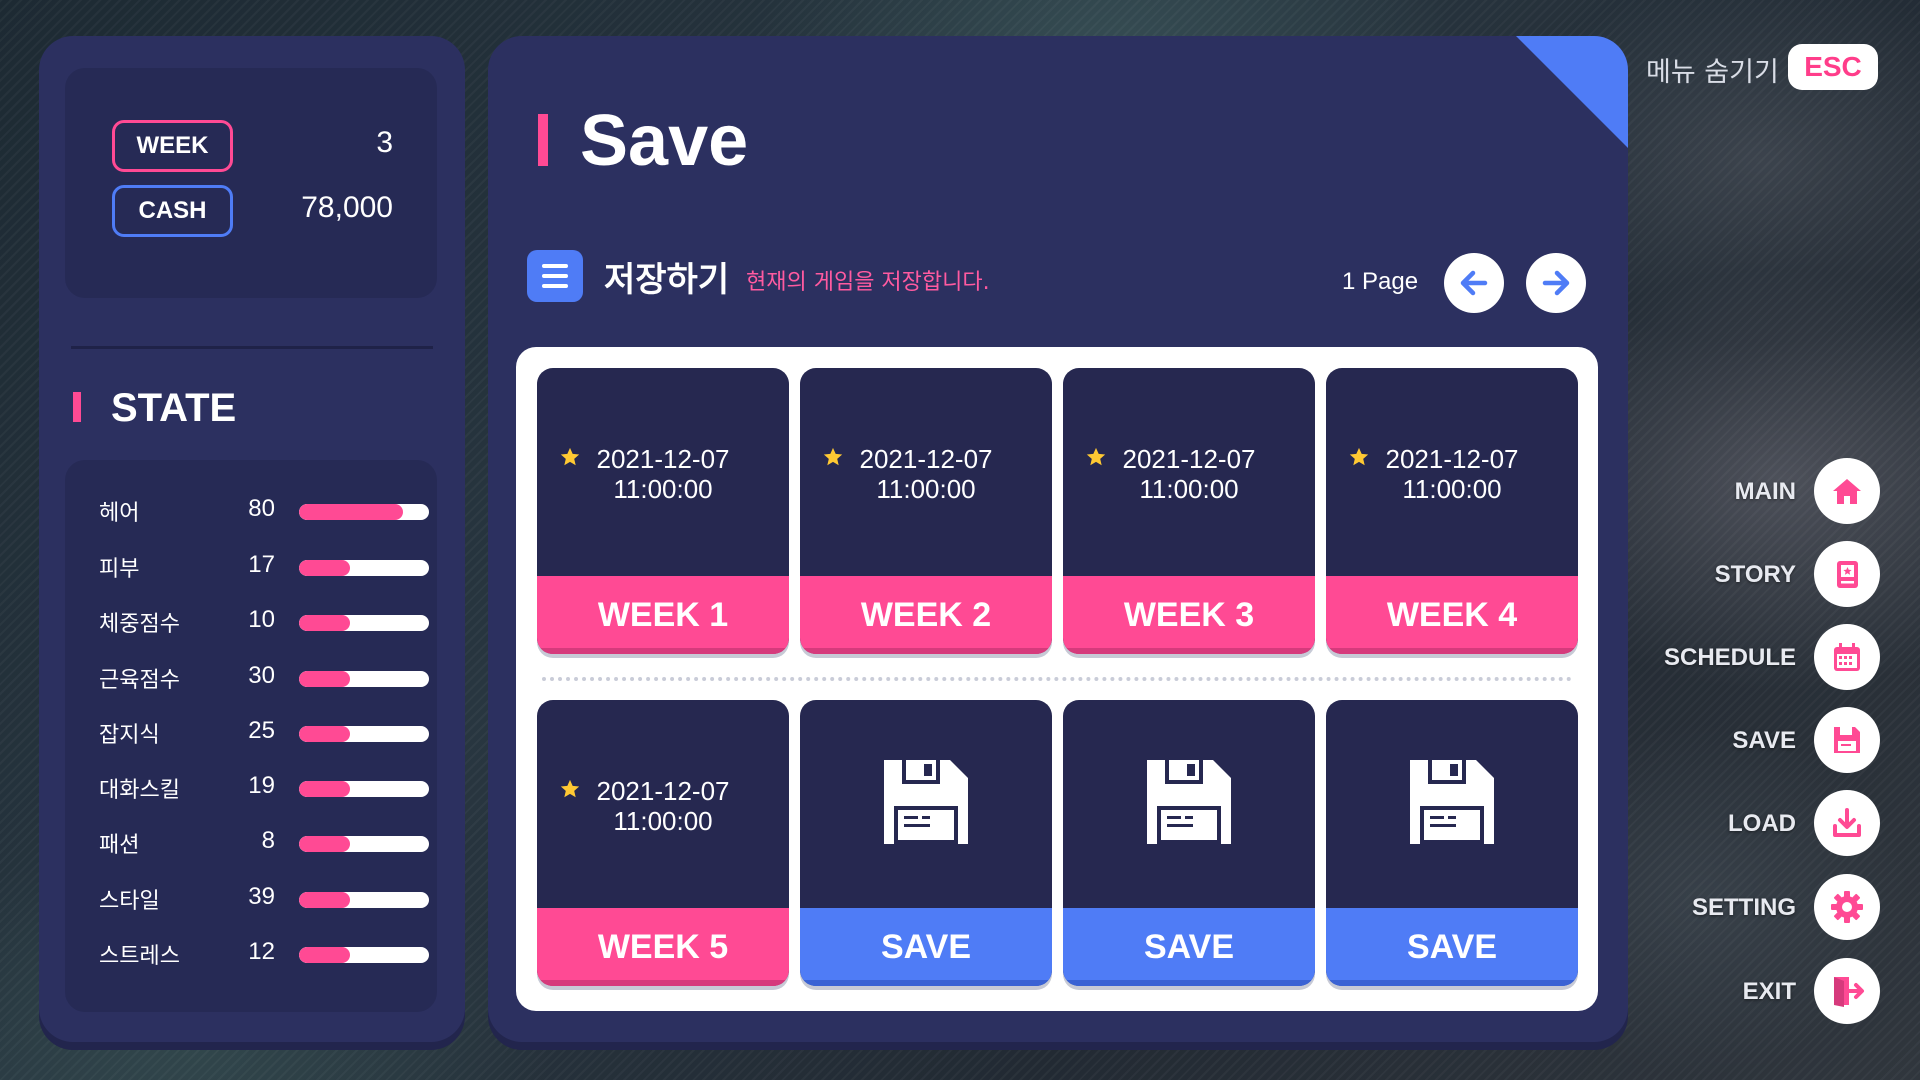  Describe the element at coordinates (1847, 491) in the screenshot. I see `main-button` at that location.